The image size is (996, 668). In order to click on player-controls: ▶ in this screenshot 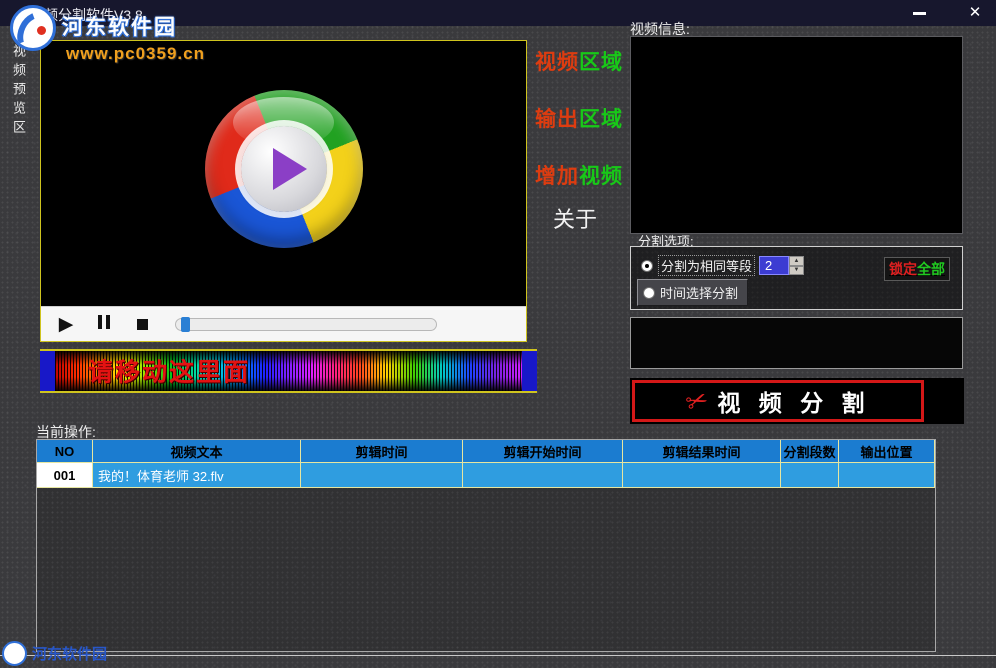, I will do `click(283, 323)`.